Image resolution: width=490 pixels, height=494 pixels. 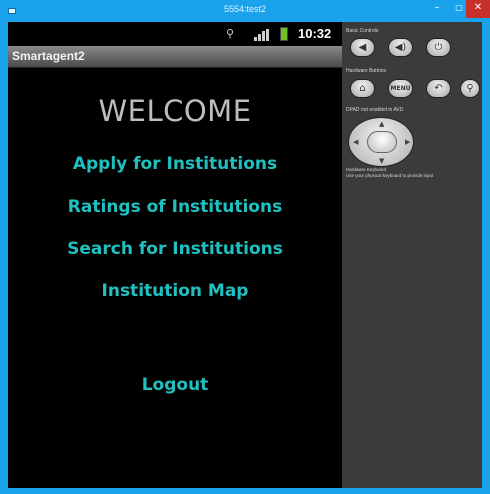 I want to click on status-time: 10:32, so click(x=315, y=33).